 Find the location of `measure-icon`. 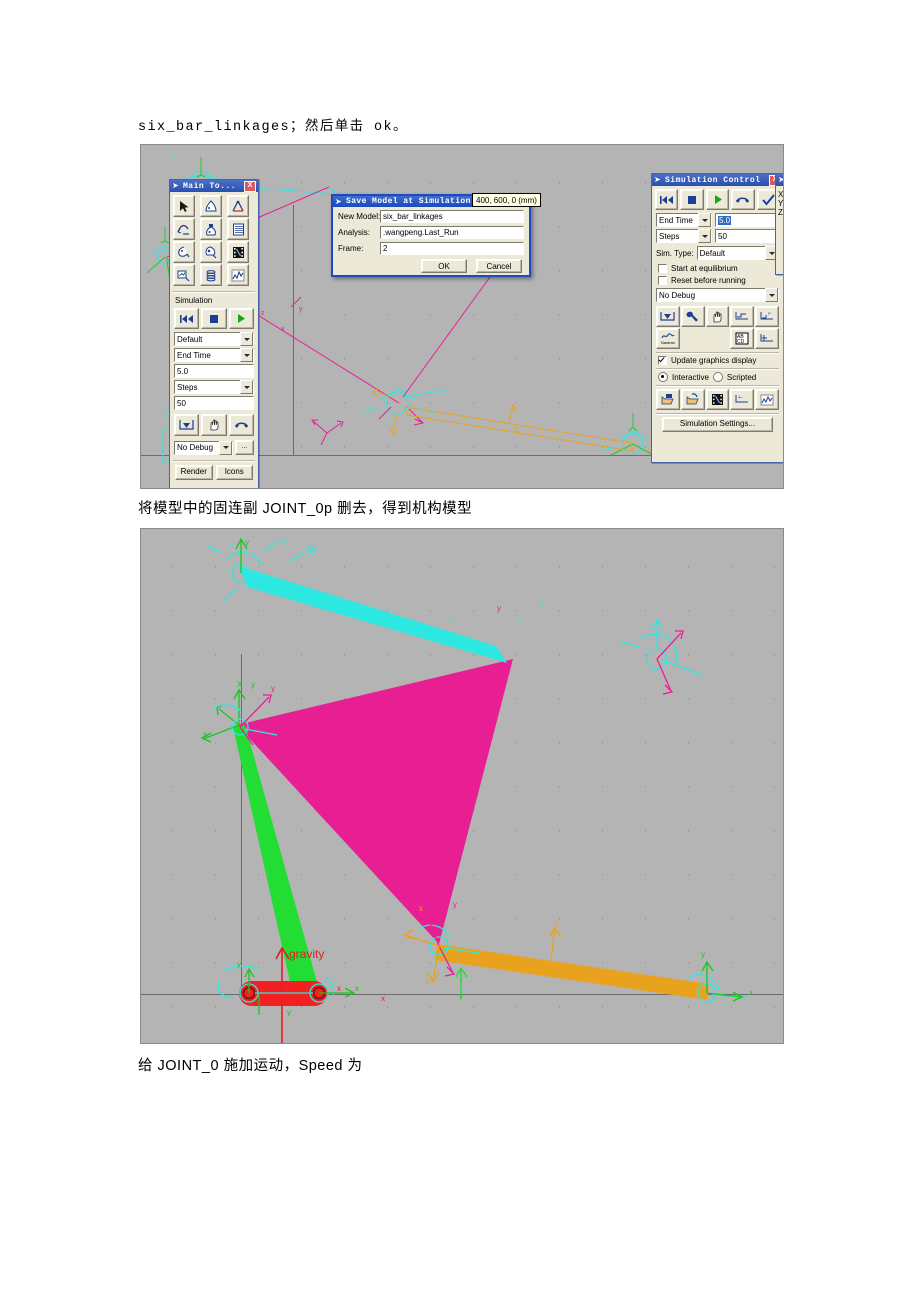

measure-icon is located at coordinates (184, 275).